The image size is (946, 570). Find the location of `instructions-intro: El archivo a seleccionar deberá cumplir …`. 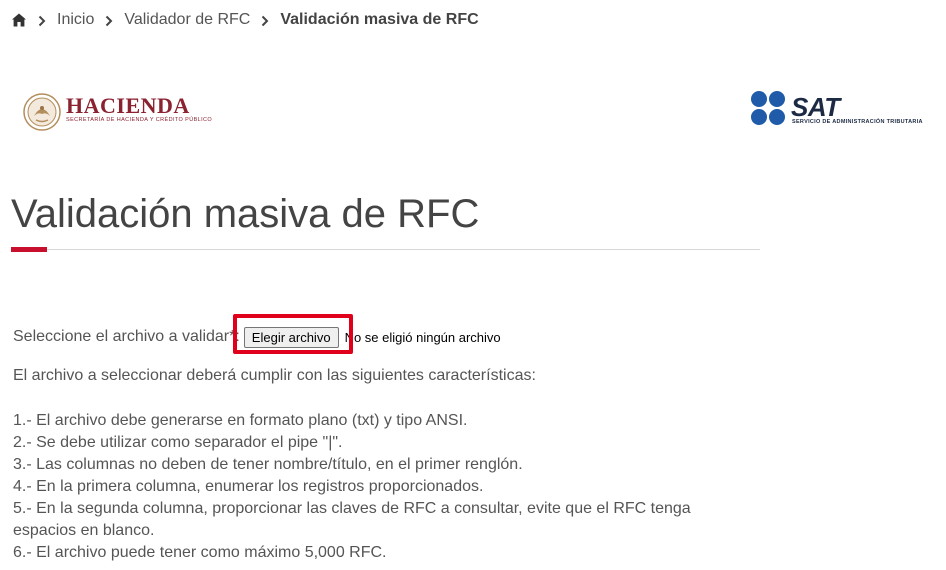

instructions-intro: El archivo a seleccionar deberá cumplir … is located at coordinates (274, 375).